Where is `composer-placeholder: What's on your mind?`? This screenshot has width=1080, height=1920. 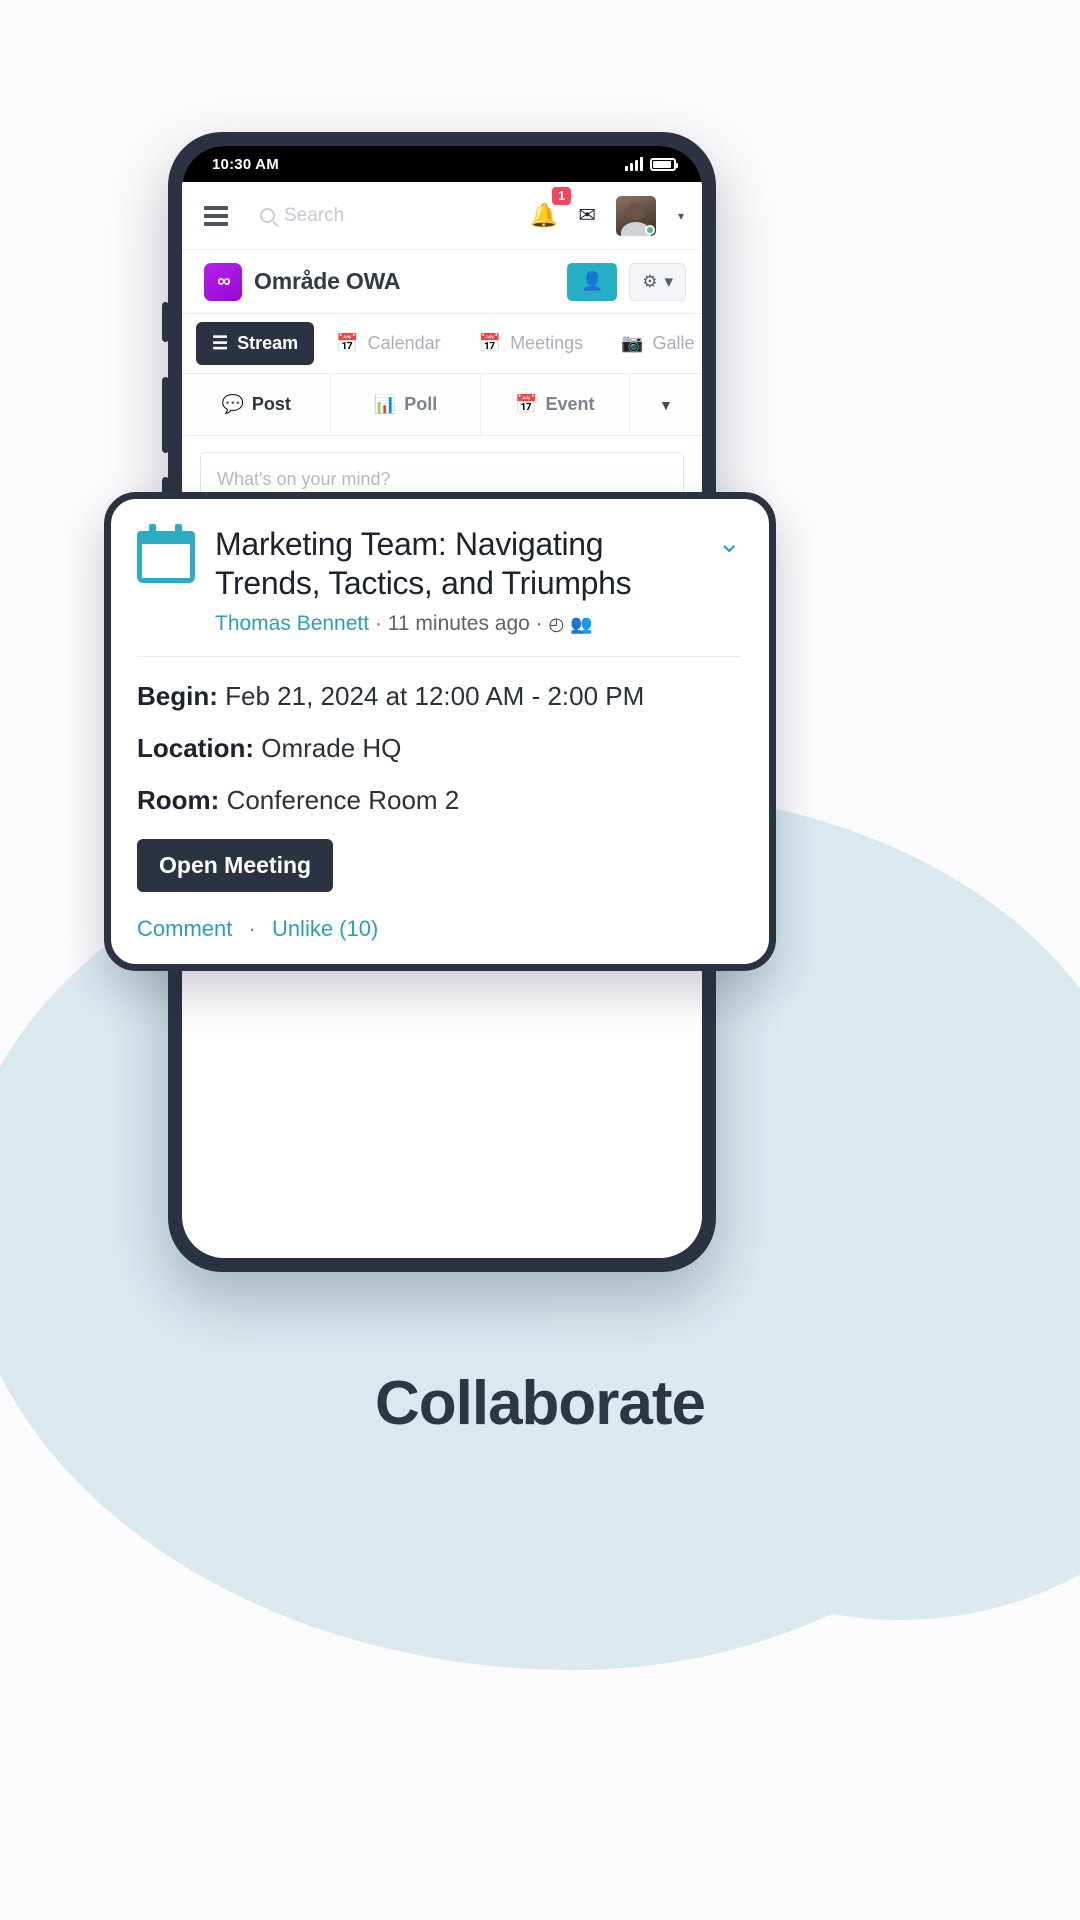
composer-placeholder: What's on your mind? is located at coordinates (304, 478).